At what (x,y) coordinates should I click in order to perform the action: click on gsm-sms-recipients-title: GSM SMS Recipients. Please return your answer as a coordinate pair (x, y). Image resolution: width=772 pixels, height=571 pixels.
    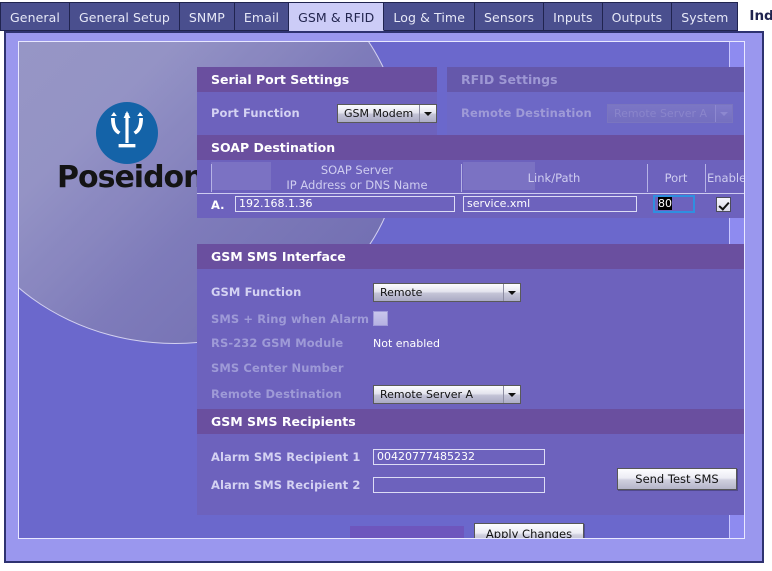
    Looking at the image, I should click on (470, 421).